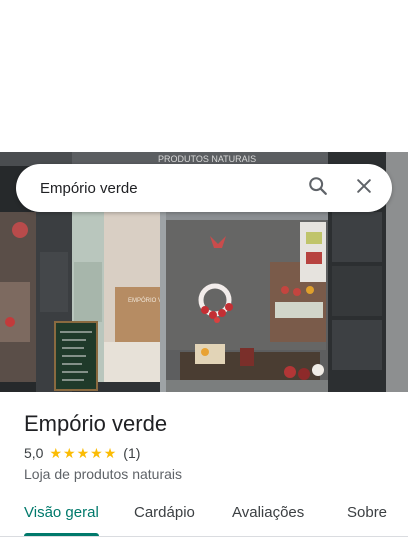 This screenshot has width=408, height=544. Describe the element at coordinates (268, 512) in the screenshot. I see `tab-label: Avaliações` at that location.